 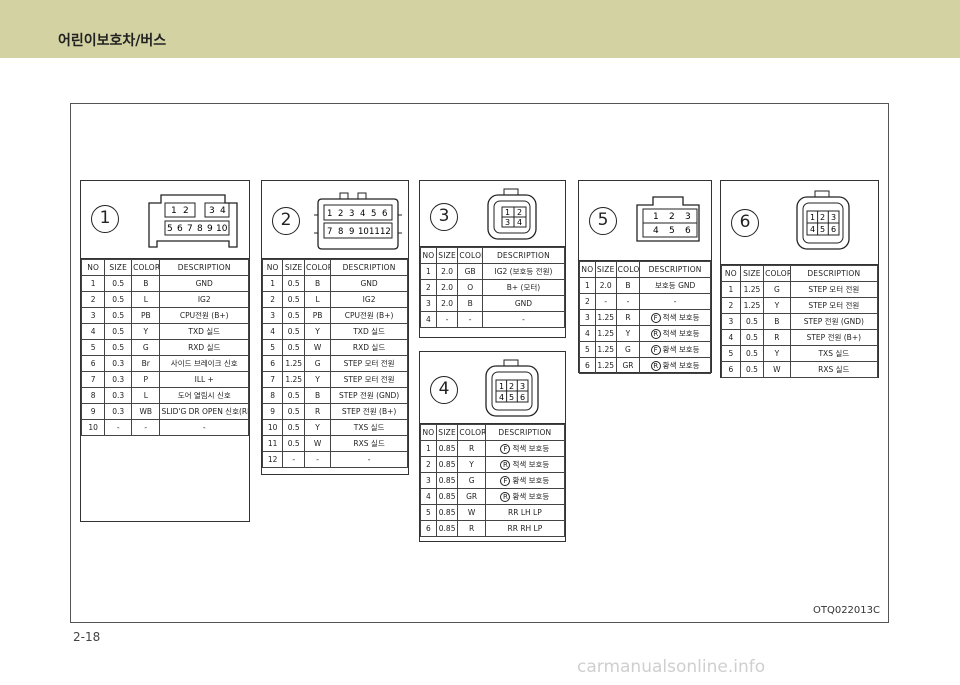 I want to click on table-row: 5 1.25 G F 황색 보호등, so click(x=645, y=349).